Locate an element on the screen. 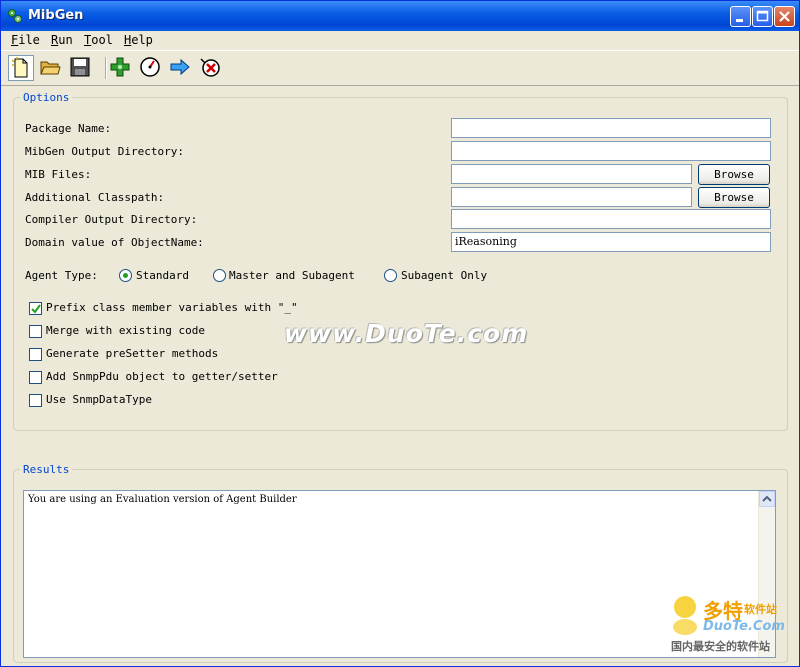 The width and height of the screenshot is (800, 667). toolbar-separator is located at coordinates (106, 68).